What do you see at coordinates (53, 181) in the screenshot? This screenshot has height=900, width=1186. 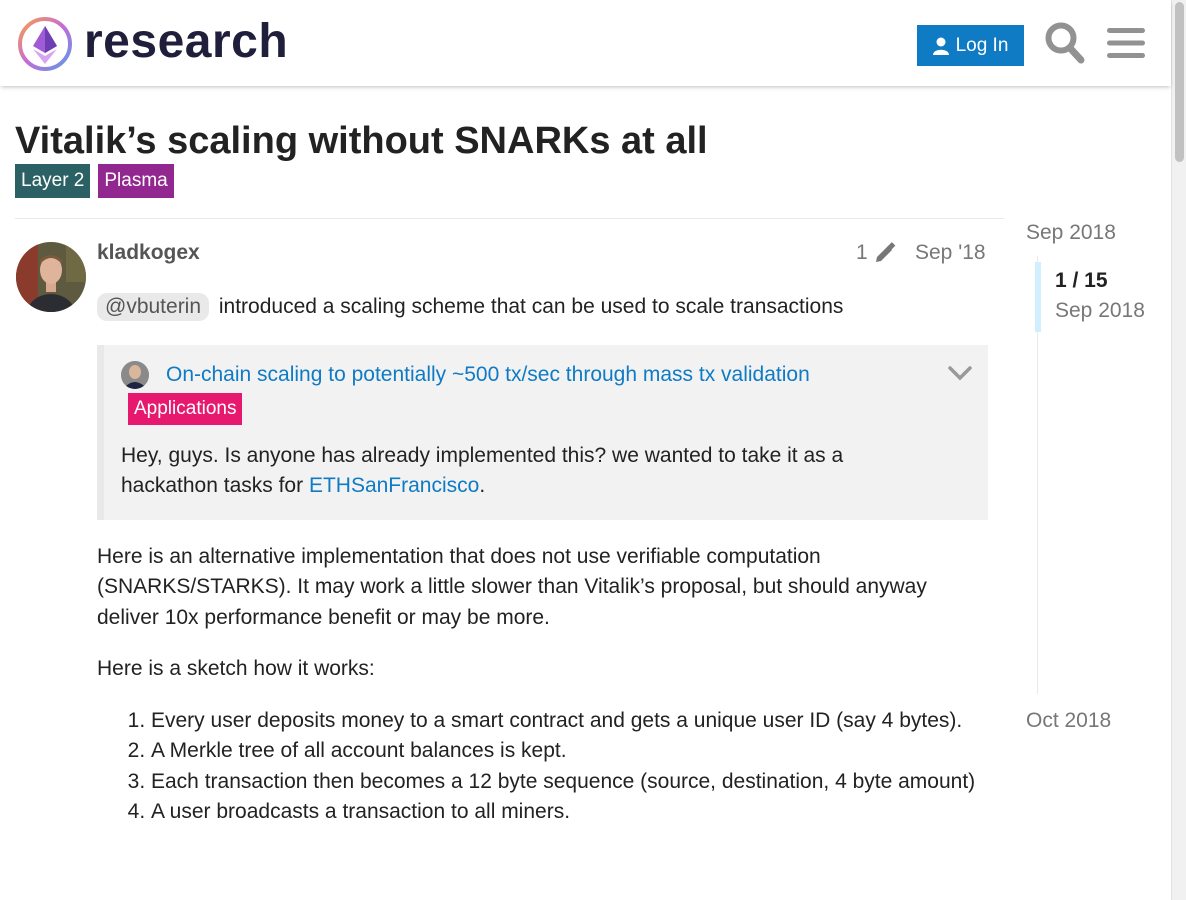 I see `tag-layer-2: Layer 2` at bounding box center [53, 181].